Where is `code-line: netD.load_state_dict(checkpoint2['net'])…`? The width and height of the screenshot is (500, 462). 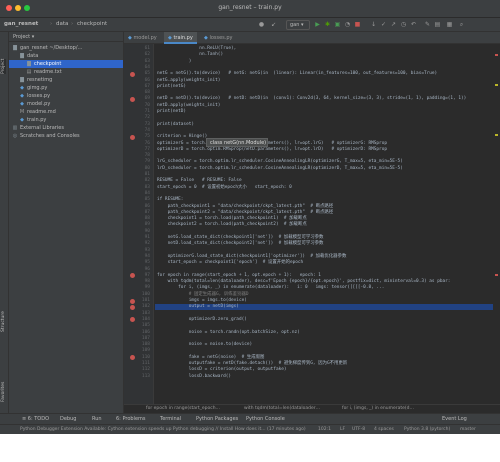
code-line: netD.load_state_dict(checkpoint2['net'])… is located at coordinates (240, 244).